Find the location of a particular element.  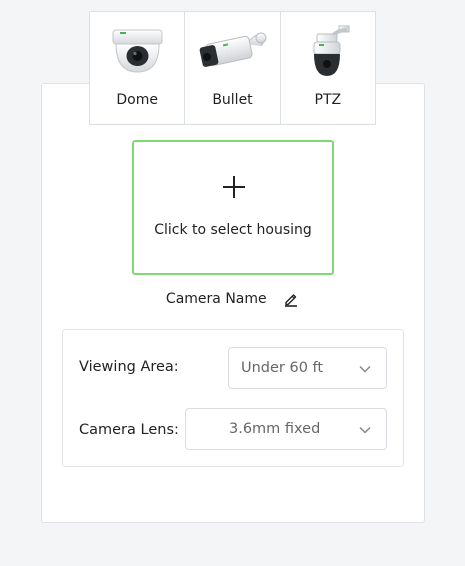

camera-lens-value: 3.6mm fixed is located at coordinates (275, 429).